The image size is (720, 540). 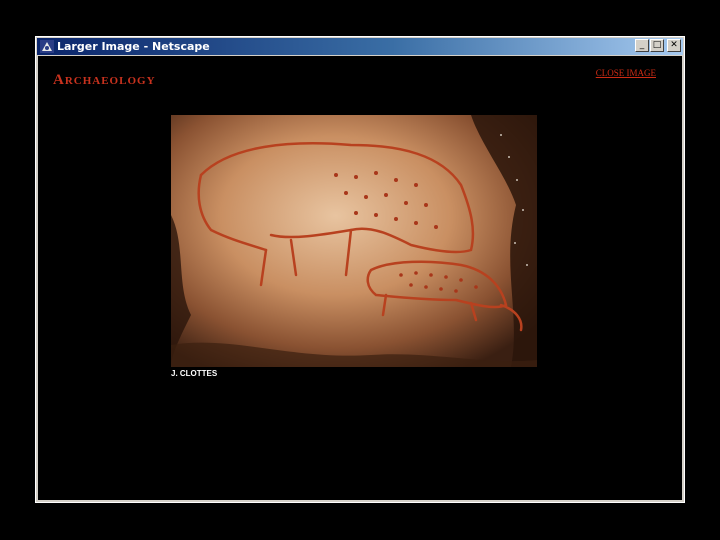 I want to click on title-bar: Larger Image - Netscape _ □ ✕, so click(x=360, y=46).